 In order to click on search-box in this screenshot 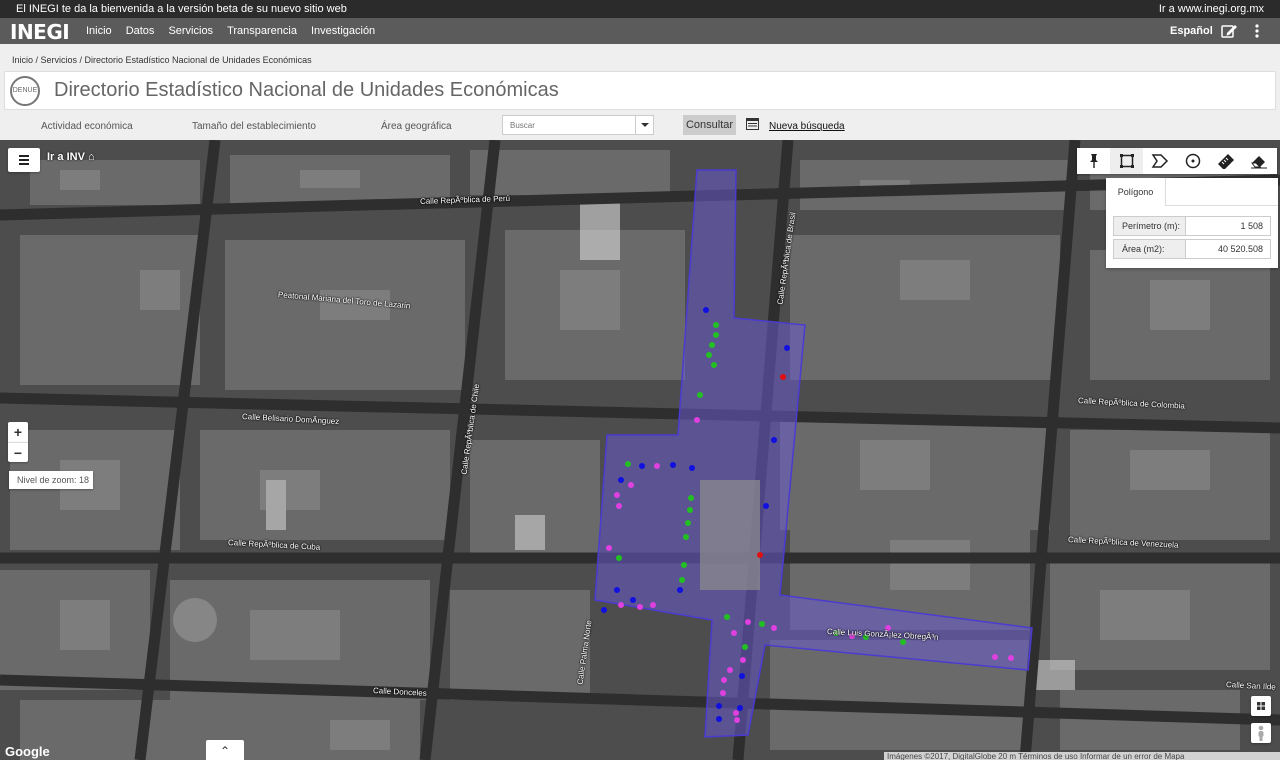, I will do `click(578, 125)`.